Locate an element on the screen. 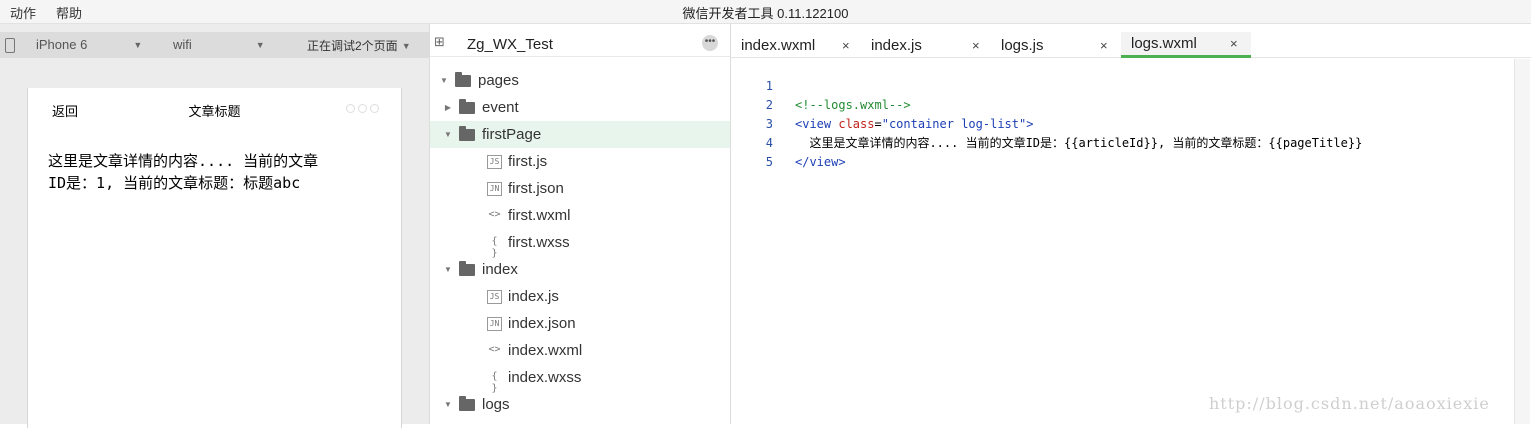 This screenshot has width=1531, height=428. capsule-menu is located at coordinates (362, 108).